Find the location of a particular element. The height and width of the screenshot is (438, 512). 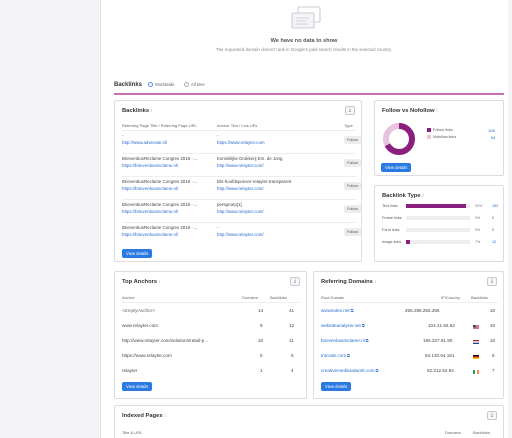

anchor-text: - is located at coordinates (218, 135).